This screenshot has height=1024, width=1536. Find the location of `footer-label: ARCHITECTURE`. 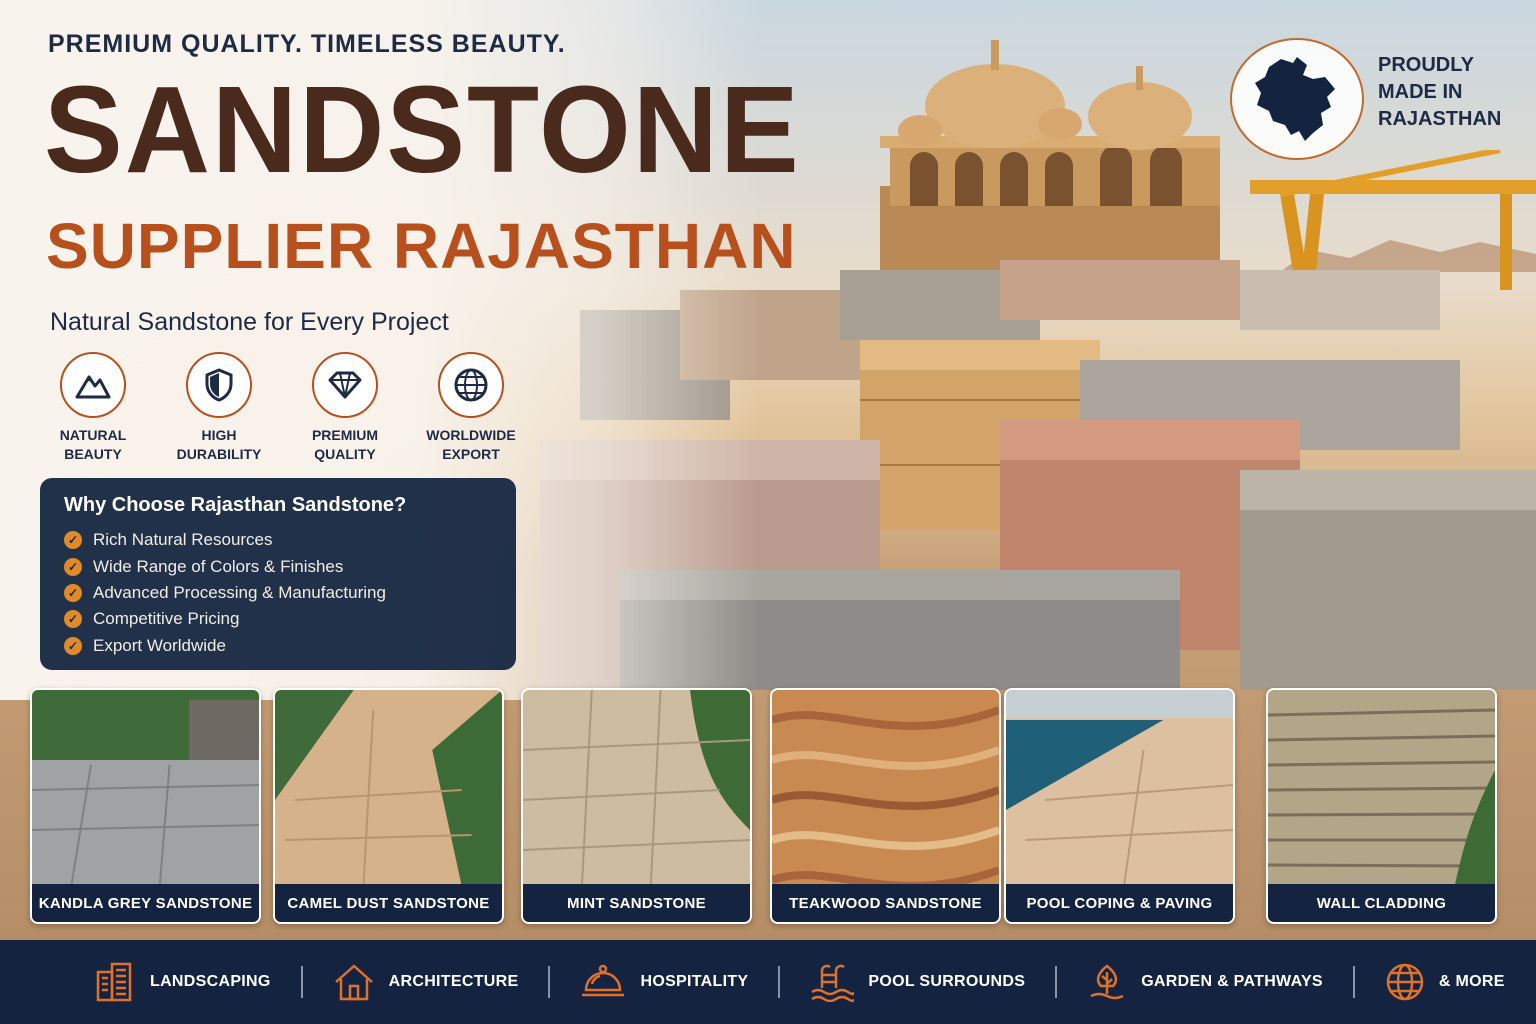

footer-label: ARCHITECTURE is located at coordinates (453, 981).